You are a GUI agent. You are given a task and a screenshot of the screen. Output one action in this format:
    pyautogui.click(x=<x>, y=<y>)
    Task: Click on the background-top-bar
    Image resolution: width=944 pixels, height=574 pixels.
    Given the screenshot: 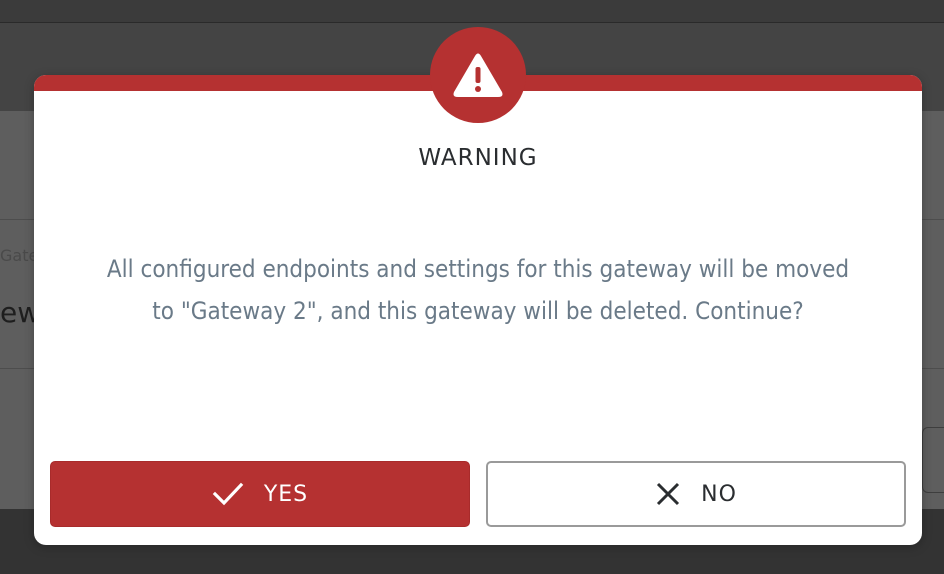 What is the action you would take?
    pyautogui.click(x=472, y=11)
    